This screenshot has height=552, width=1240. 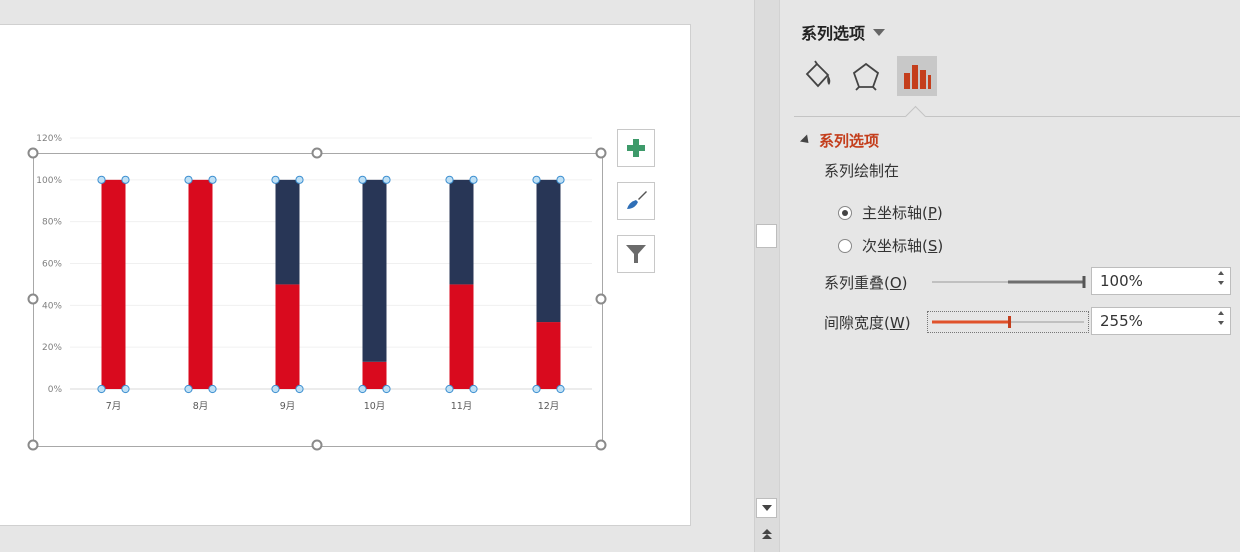 I want to click on series-options-icon, so click(x=917, y=77).